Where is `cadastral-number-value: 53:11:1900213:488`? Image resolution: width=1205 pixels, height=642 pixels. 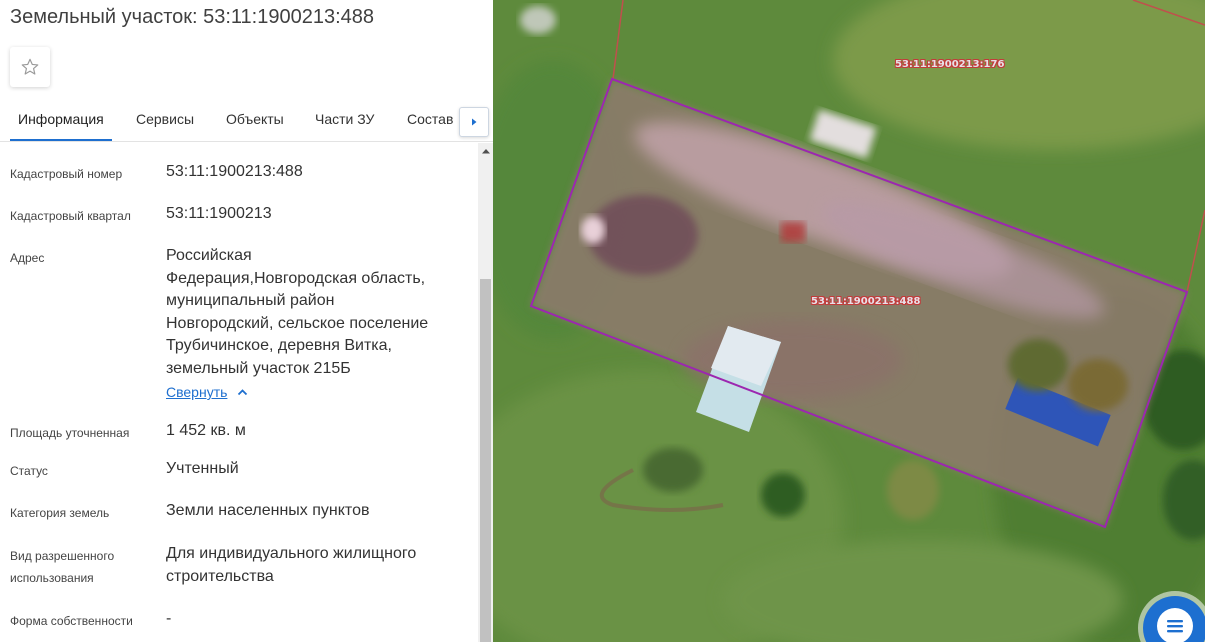 cadastral-number-value: 53:11:1900213:488 is located at coordinates (234, 171).